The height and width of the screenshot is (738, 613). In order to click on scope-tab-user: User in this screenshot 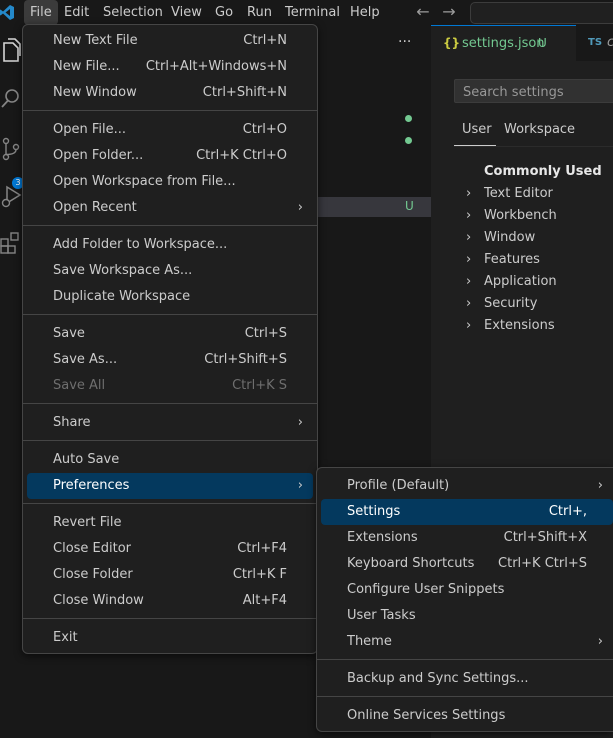, I will do `click(477, 129)`.